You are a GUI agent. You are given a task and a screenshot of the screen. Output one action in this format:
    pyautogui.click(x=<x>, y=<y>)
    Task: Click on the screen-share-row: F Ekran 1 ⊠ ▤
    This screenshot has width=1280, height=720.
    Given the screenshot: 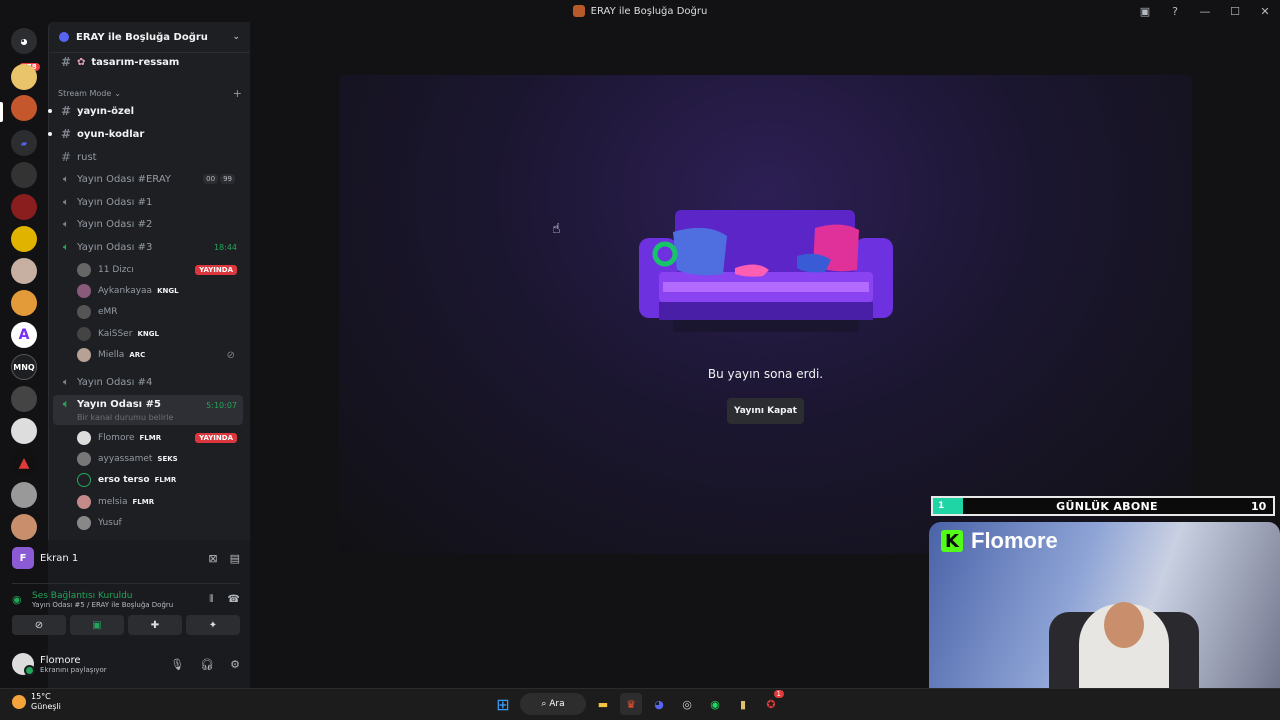 What is the action you would take?
    pyautogui.click(x=126, y=558)
    